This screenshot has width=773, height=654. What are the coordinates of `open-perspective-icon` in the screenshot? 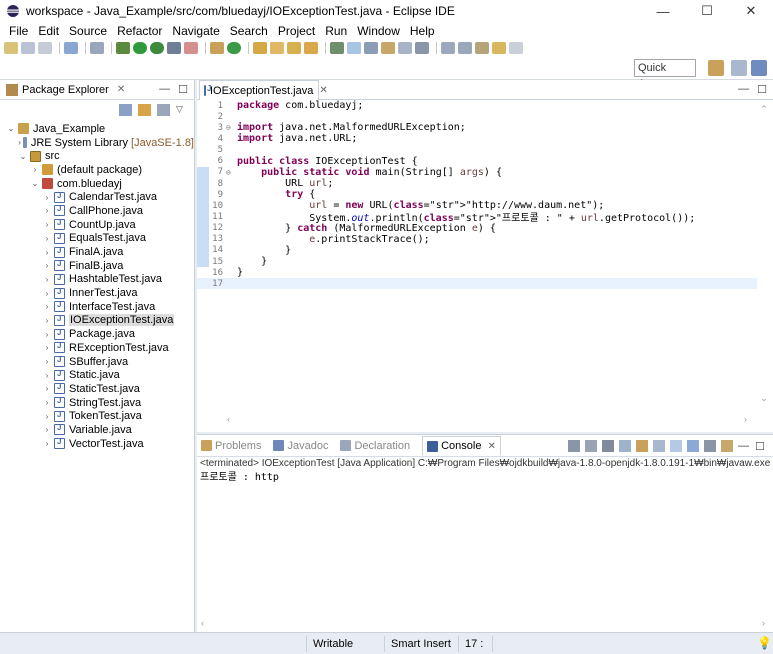 It's located at (716, 68).